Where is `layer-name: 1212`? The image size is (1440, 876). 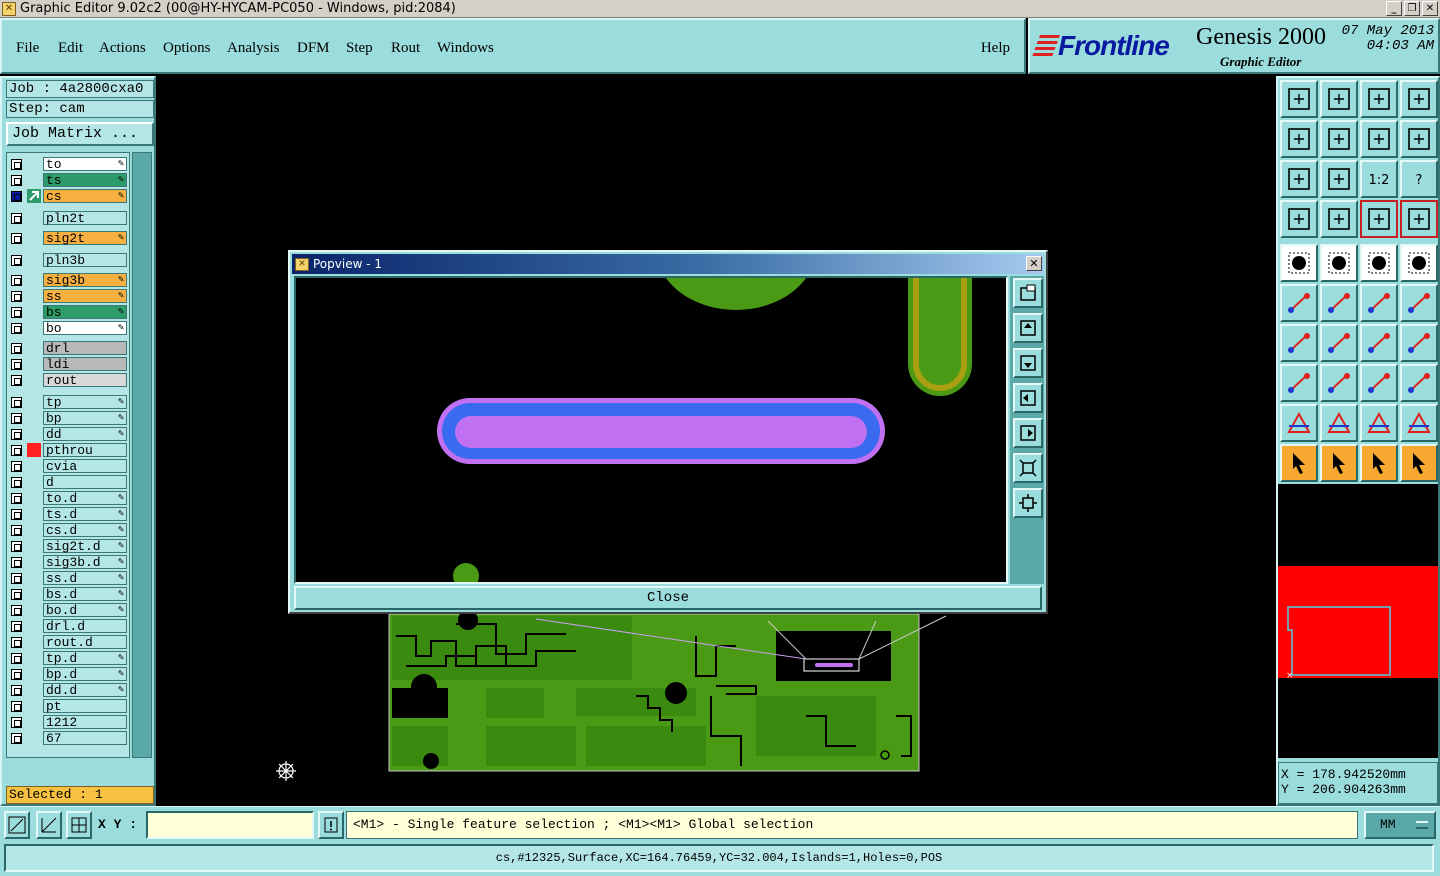 layer-name: 1212 is located at coordinates (85, 722).